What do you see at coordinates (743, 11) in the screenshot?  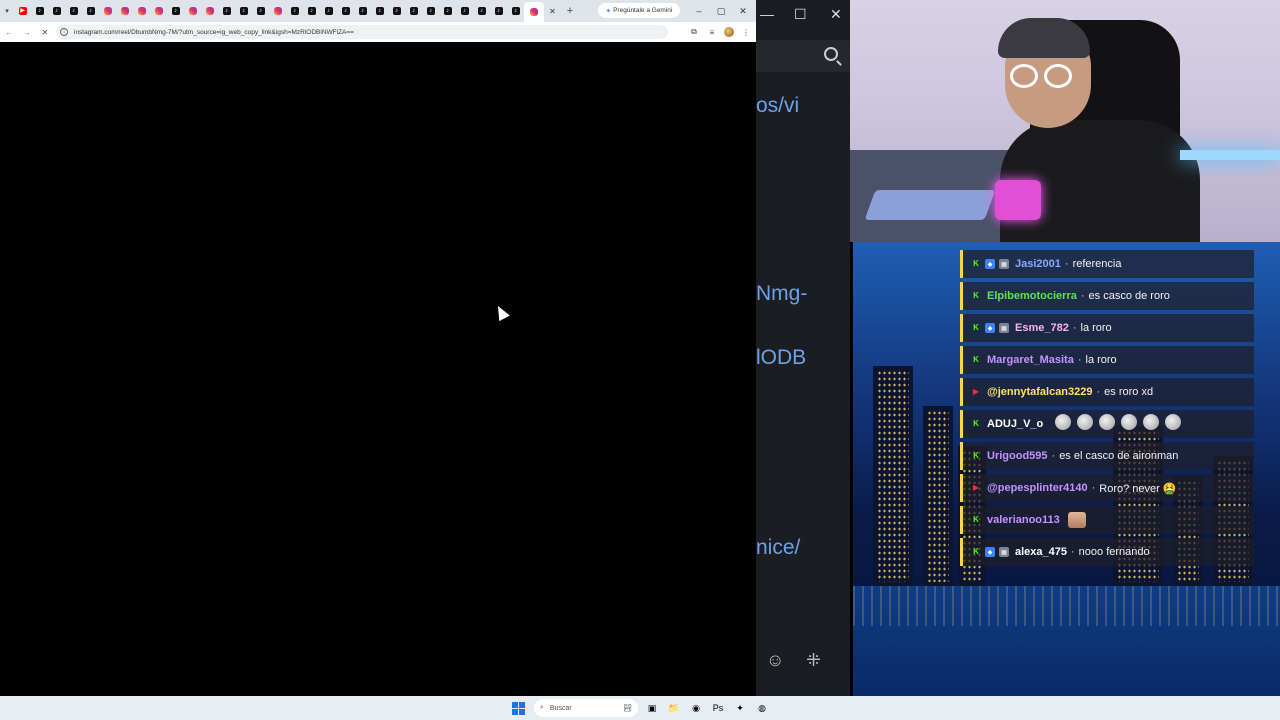 I see `close-window-button: ✕` at bounding box center [743, 11].